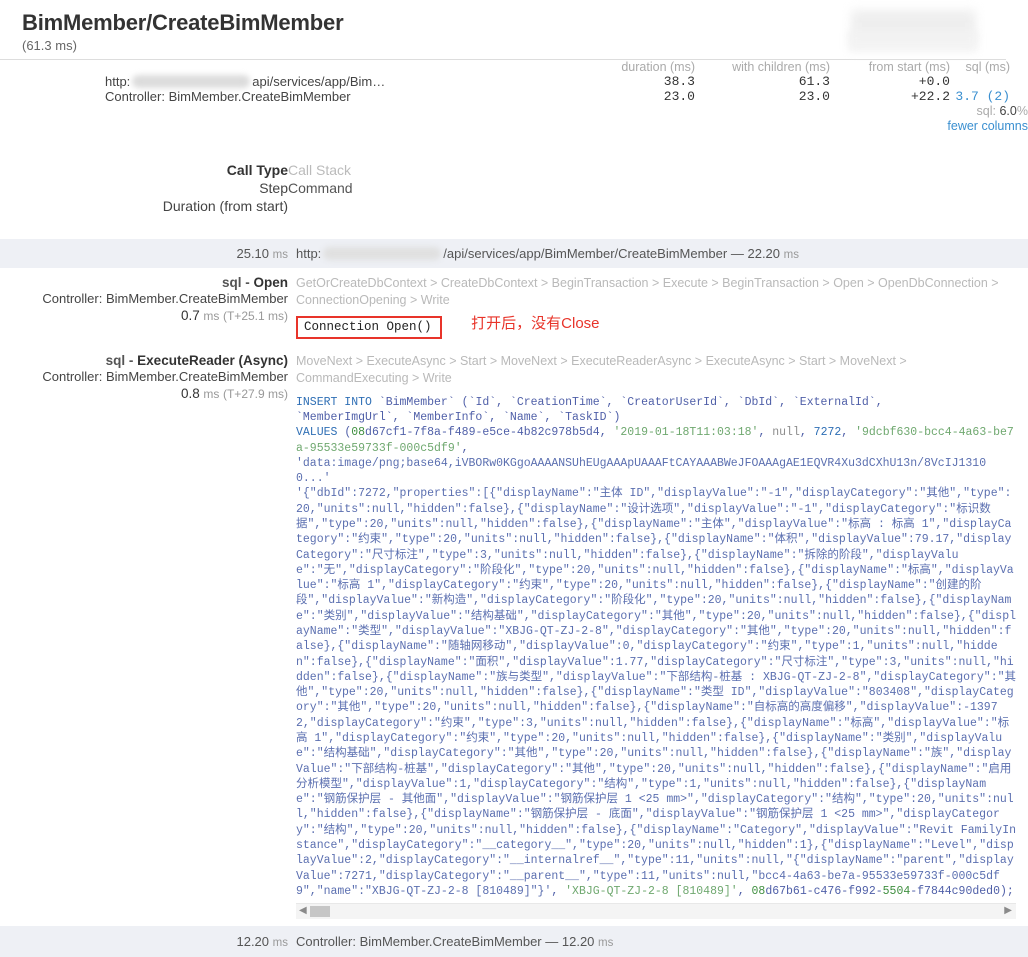  Describe the element at coordinates (1022, 111) in the screenshot. I see `sql-percent-unit: %` at that location.